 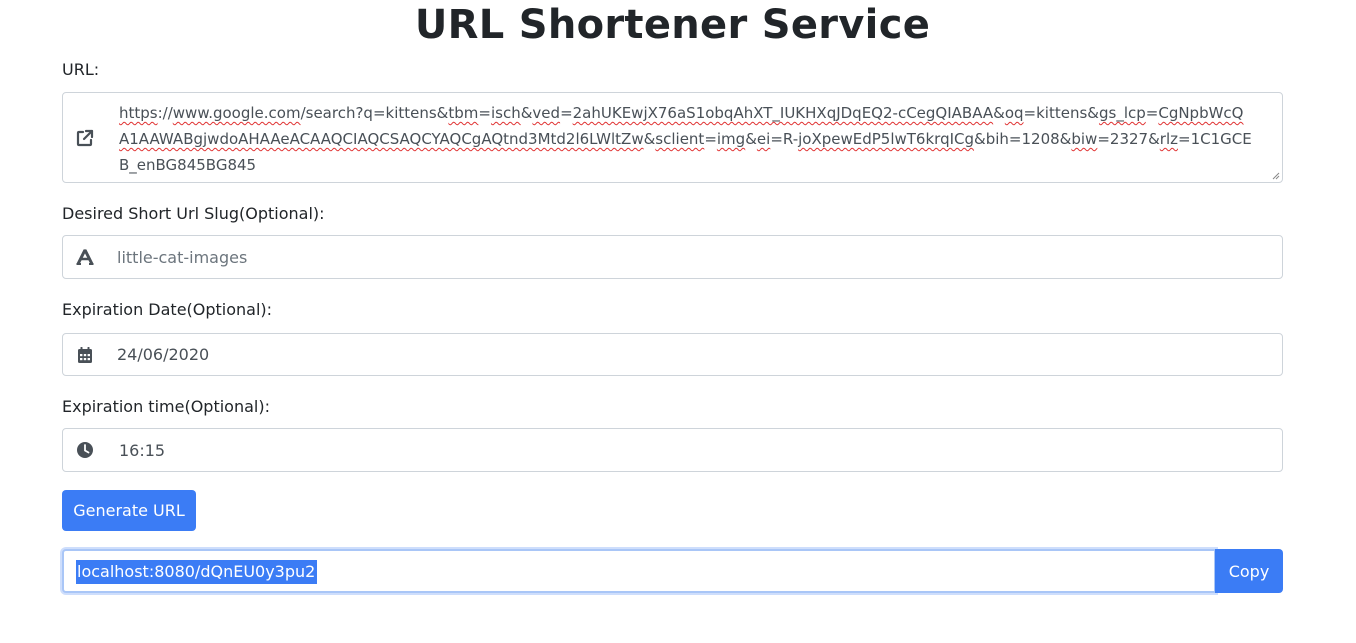 What do you see at coordinates (167, 309) in the screenshot?
I see `date-label: Expiration Date(Optional):` at bounding box center [167, 309].